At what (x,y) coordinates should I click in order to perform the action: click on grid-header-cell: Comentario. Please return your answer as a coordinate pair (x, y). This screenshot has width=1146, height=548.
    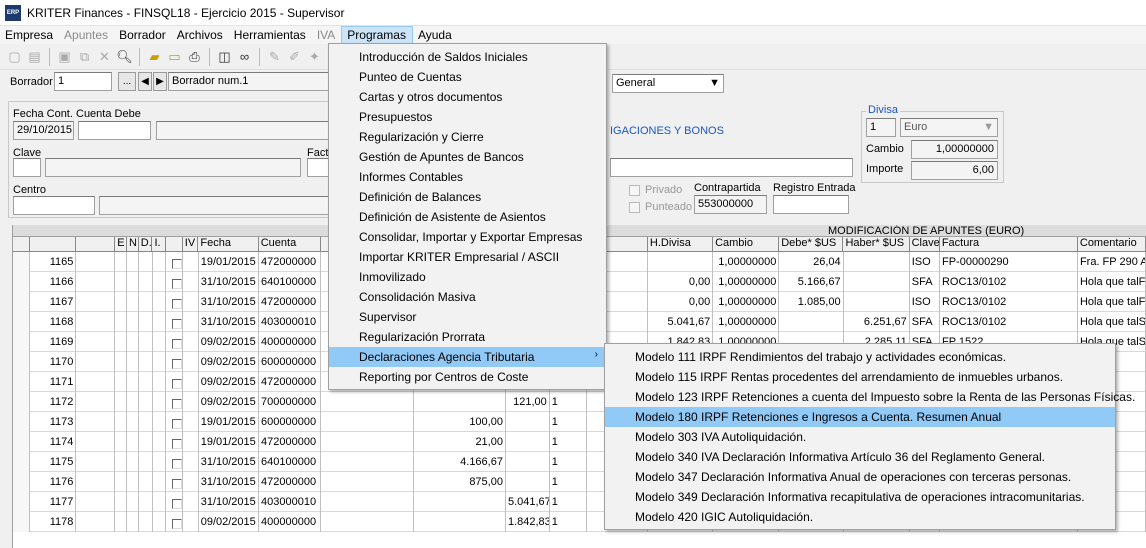
    Looking at the image, I should click on (1112, 244).